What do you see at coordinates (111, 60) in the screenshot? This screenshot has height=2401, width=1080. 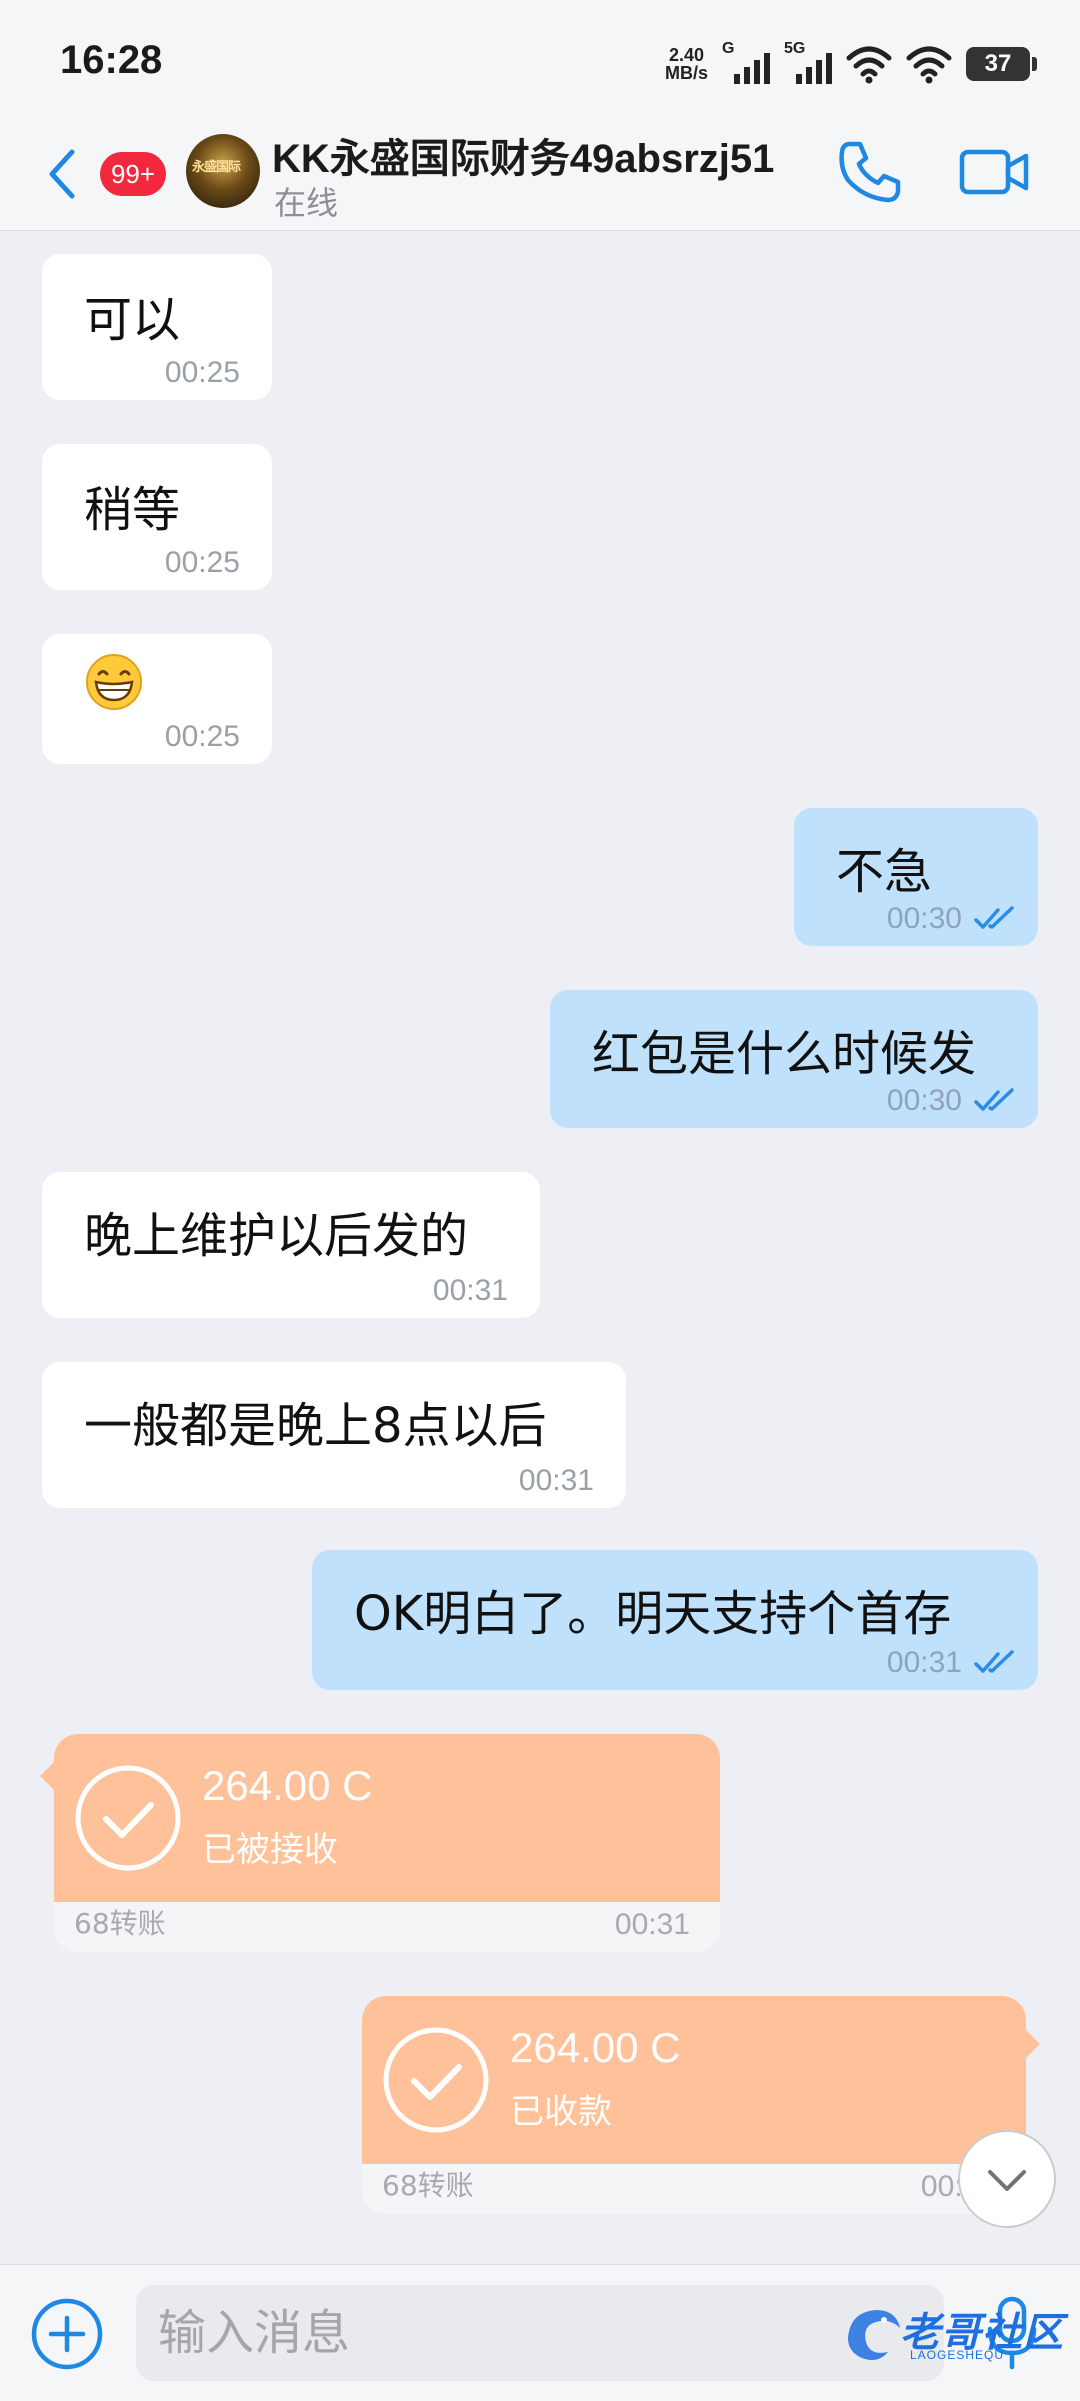 I see `status-time: 16:28` at bounding box center [111, 60].